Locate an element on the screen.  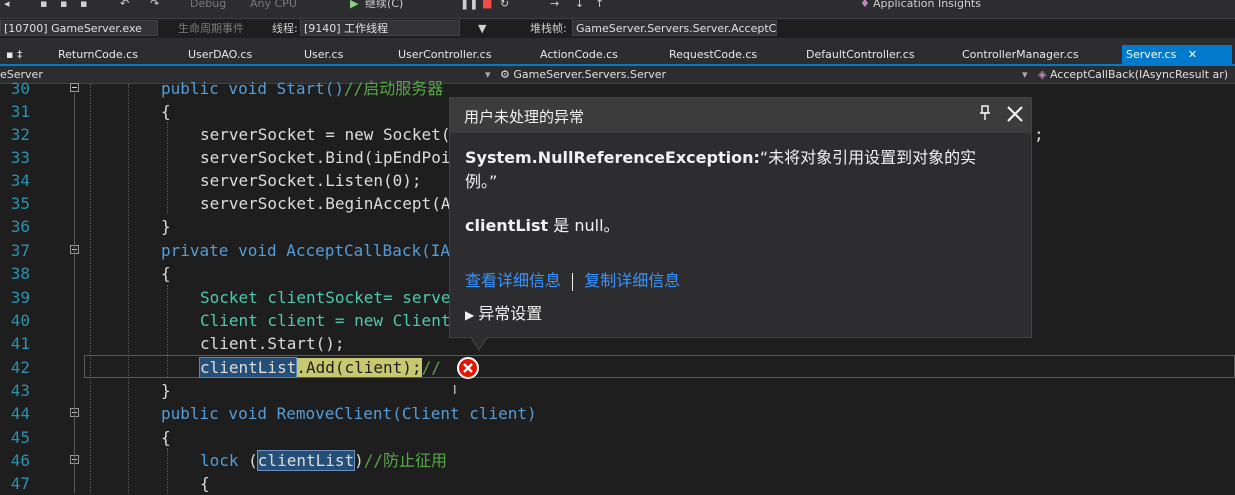
redo-icon: ↷ is located at coordinates (154, 5).